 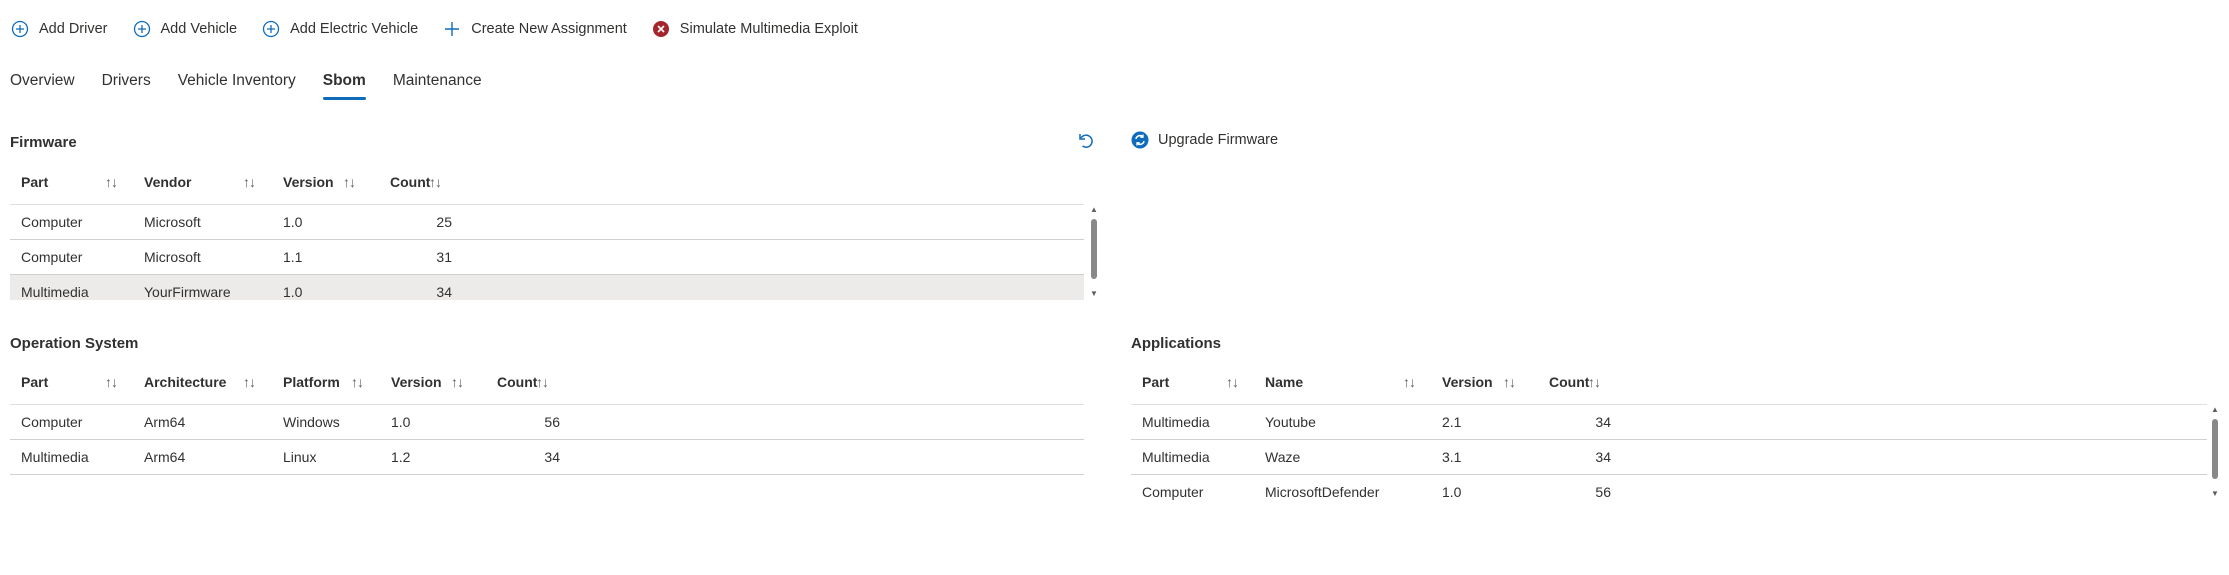 What do you see at coordinates (42, 86) in the screenshot?
I see `tab-overview: Overview` at bounding box center [42, 86].